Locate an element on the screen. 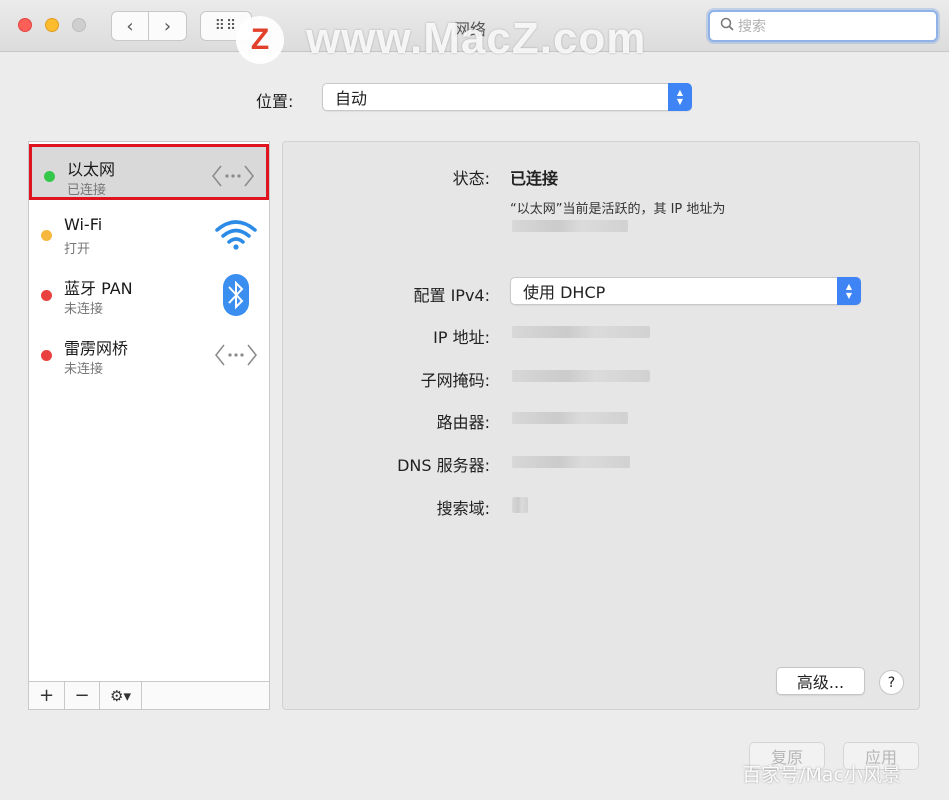 This screenshot has height=800, width=949. back-button: ‹ is located at coordinates (130, 26).